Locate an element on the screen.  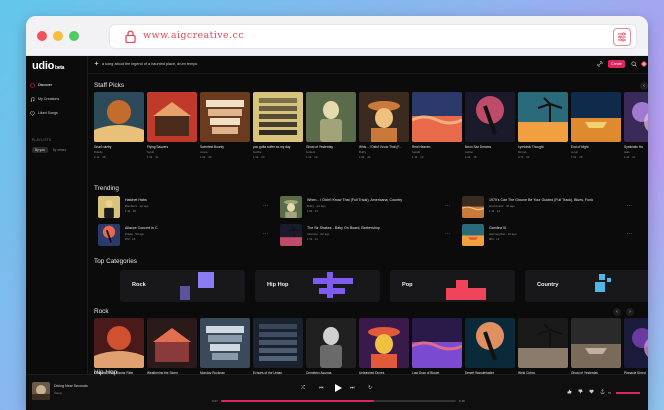
play-icon is located at coordinates (338, 388).